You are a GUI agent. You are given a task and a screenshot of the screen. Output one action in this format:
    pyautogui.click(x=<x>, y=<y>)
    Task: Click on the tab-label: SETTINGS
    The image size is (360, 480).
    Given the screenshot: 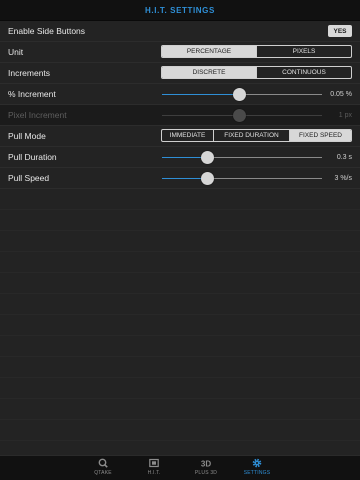 What is the action you would take?
    pyautogui.click(x=257, y=473)
    